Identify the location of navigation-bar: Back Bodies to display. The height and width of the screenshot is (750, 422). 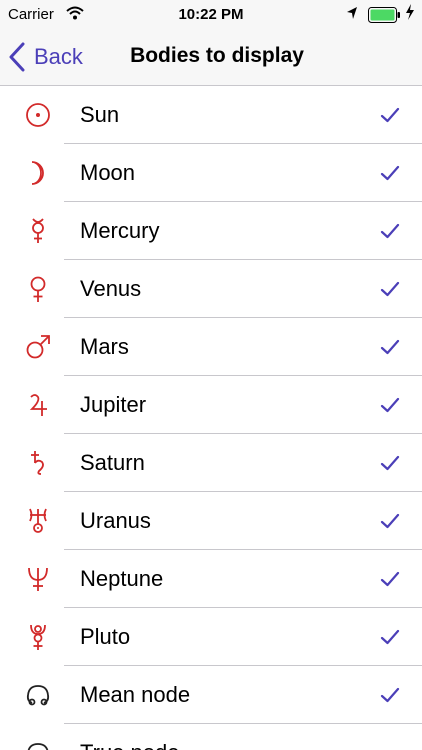
(211, 58).